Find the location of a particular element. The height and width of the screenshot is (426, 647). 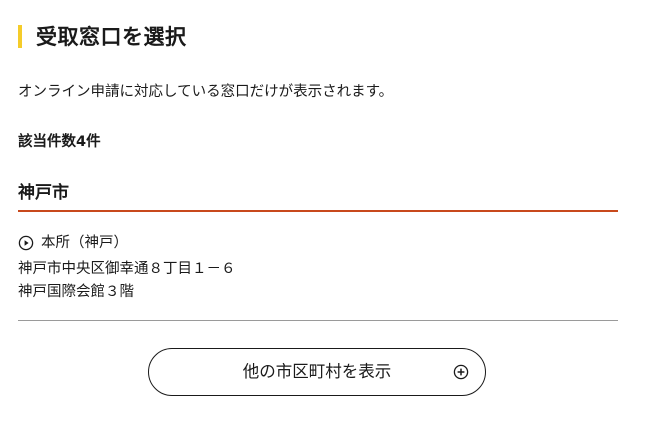

city-heading-rule is located at coordinates (318, 211).